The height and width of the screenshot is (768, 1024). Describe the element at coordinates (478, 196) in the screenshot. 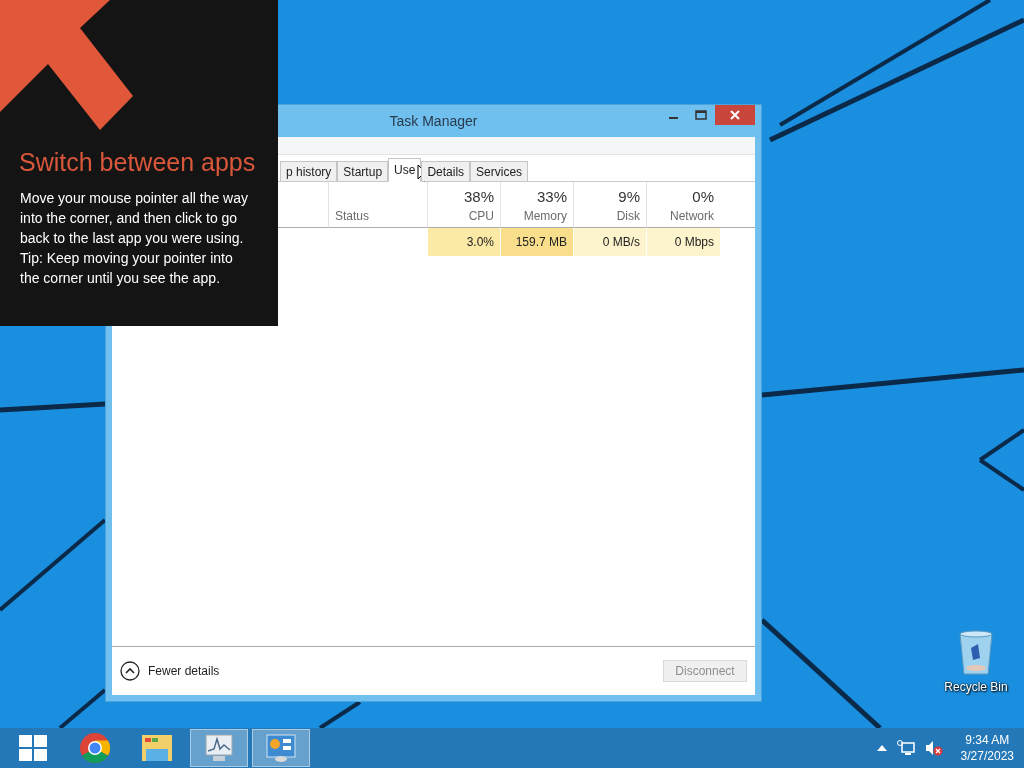

I see `column-percent: 38%` at that location.